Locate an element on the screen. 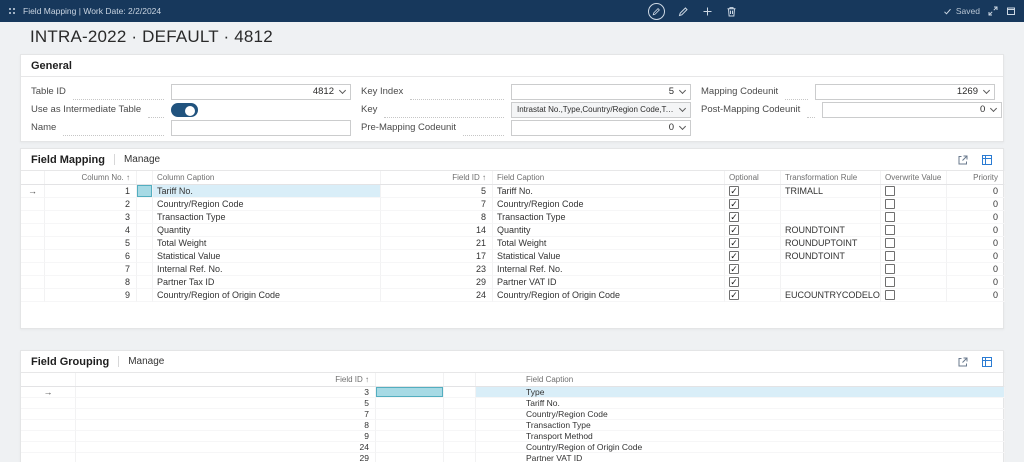 The width and height of the screenshot is (1024, 462). cell-transformation-rule: ROUNDUPTOINT is located at coordinates (831, 243).